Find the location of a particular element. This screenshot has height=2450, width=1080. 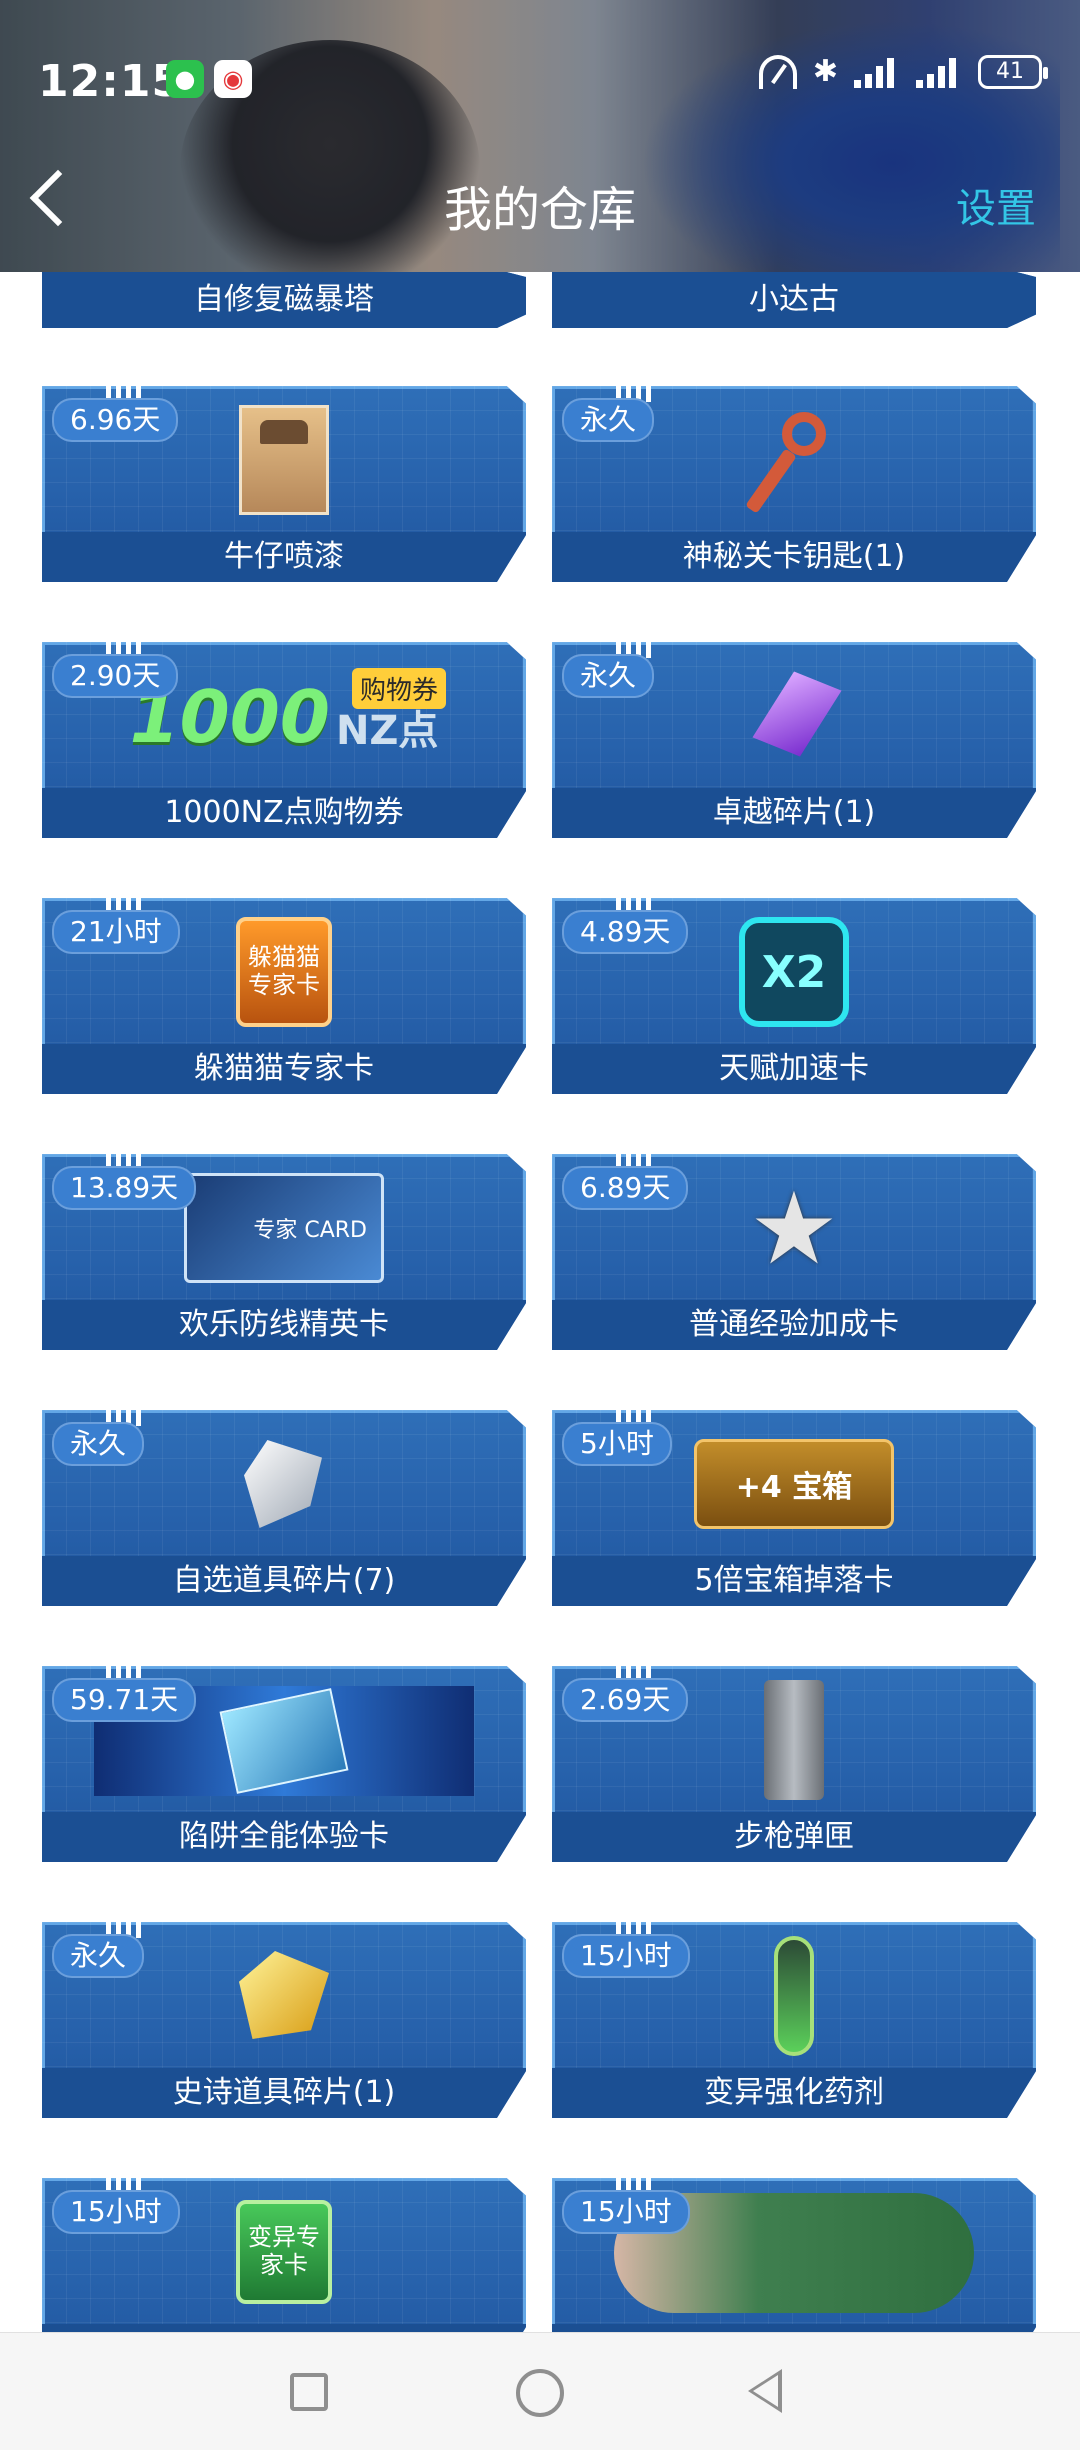

inventory-card: +4 宝箱 5小时 5倍宝箱掉落卡 is located at coordinates (794, 1508).